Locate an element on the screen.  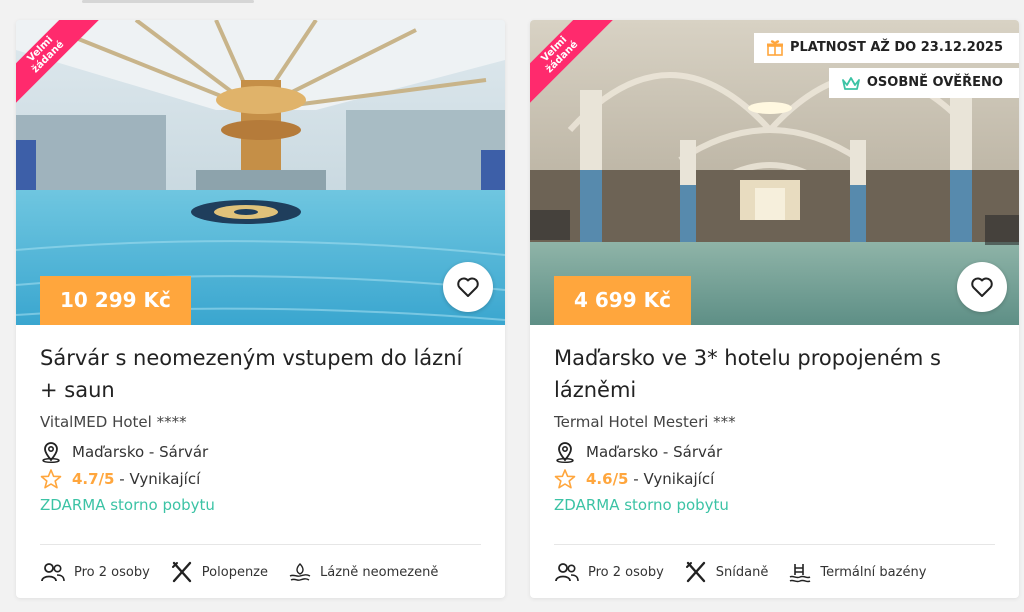
crown-icon is located at coordinates (850, 83).